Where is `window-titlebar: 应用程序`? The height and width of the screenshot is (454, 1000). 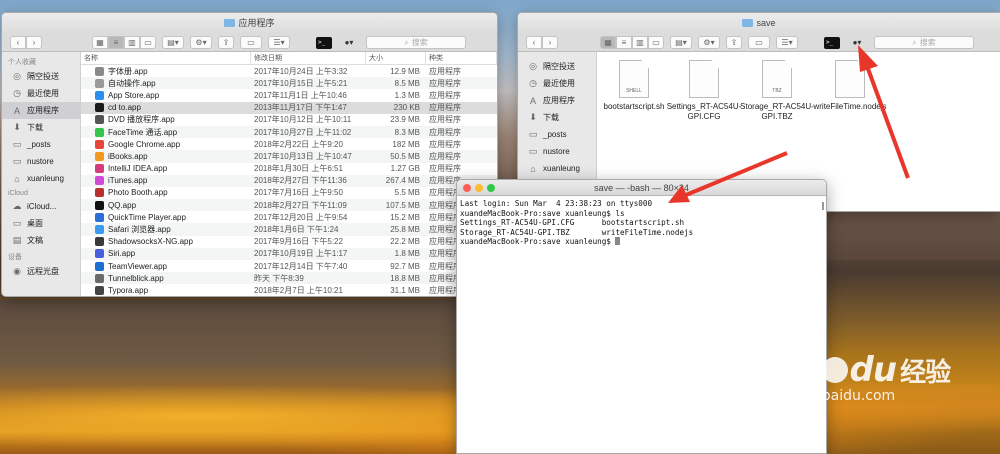 window-titlebar: 应用程序 is located at coordinates (249, 23).